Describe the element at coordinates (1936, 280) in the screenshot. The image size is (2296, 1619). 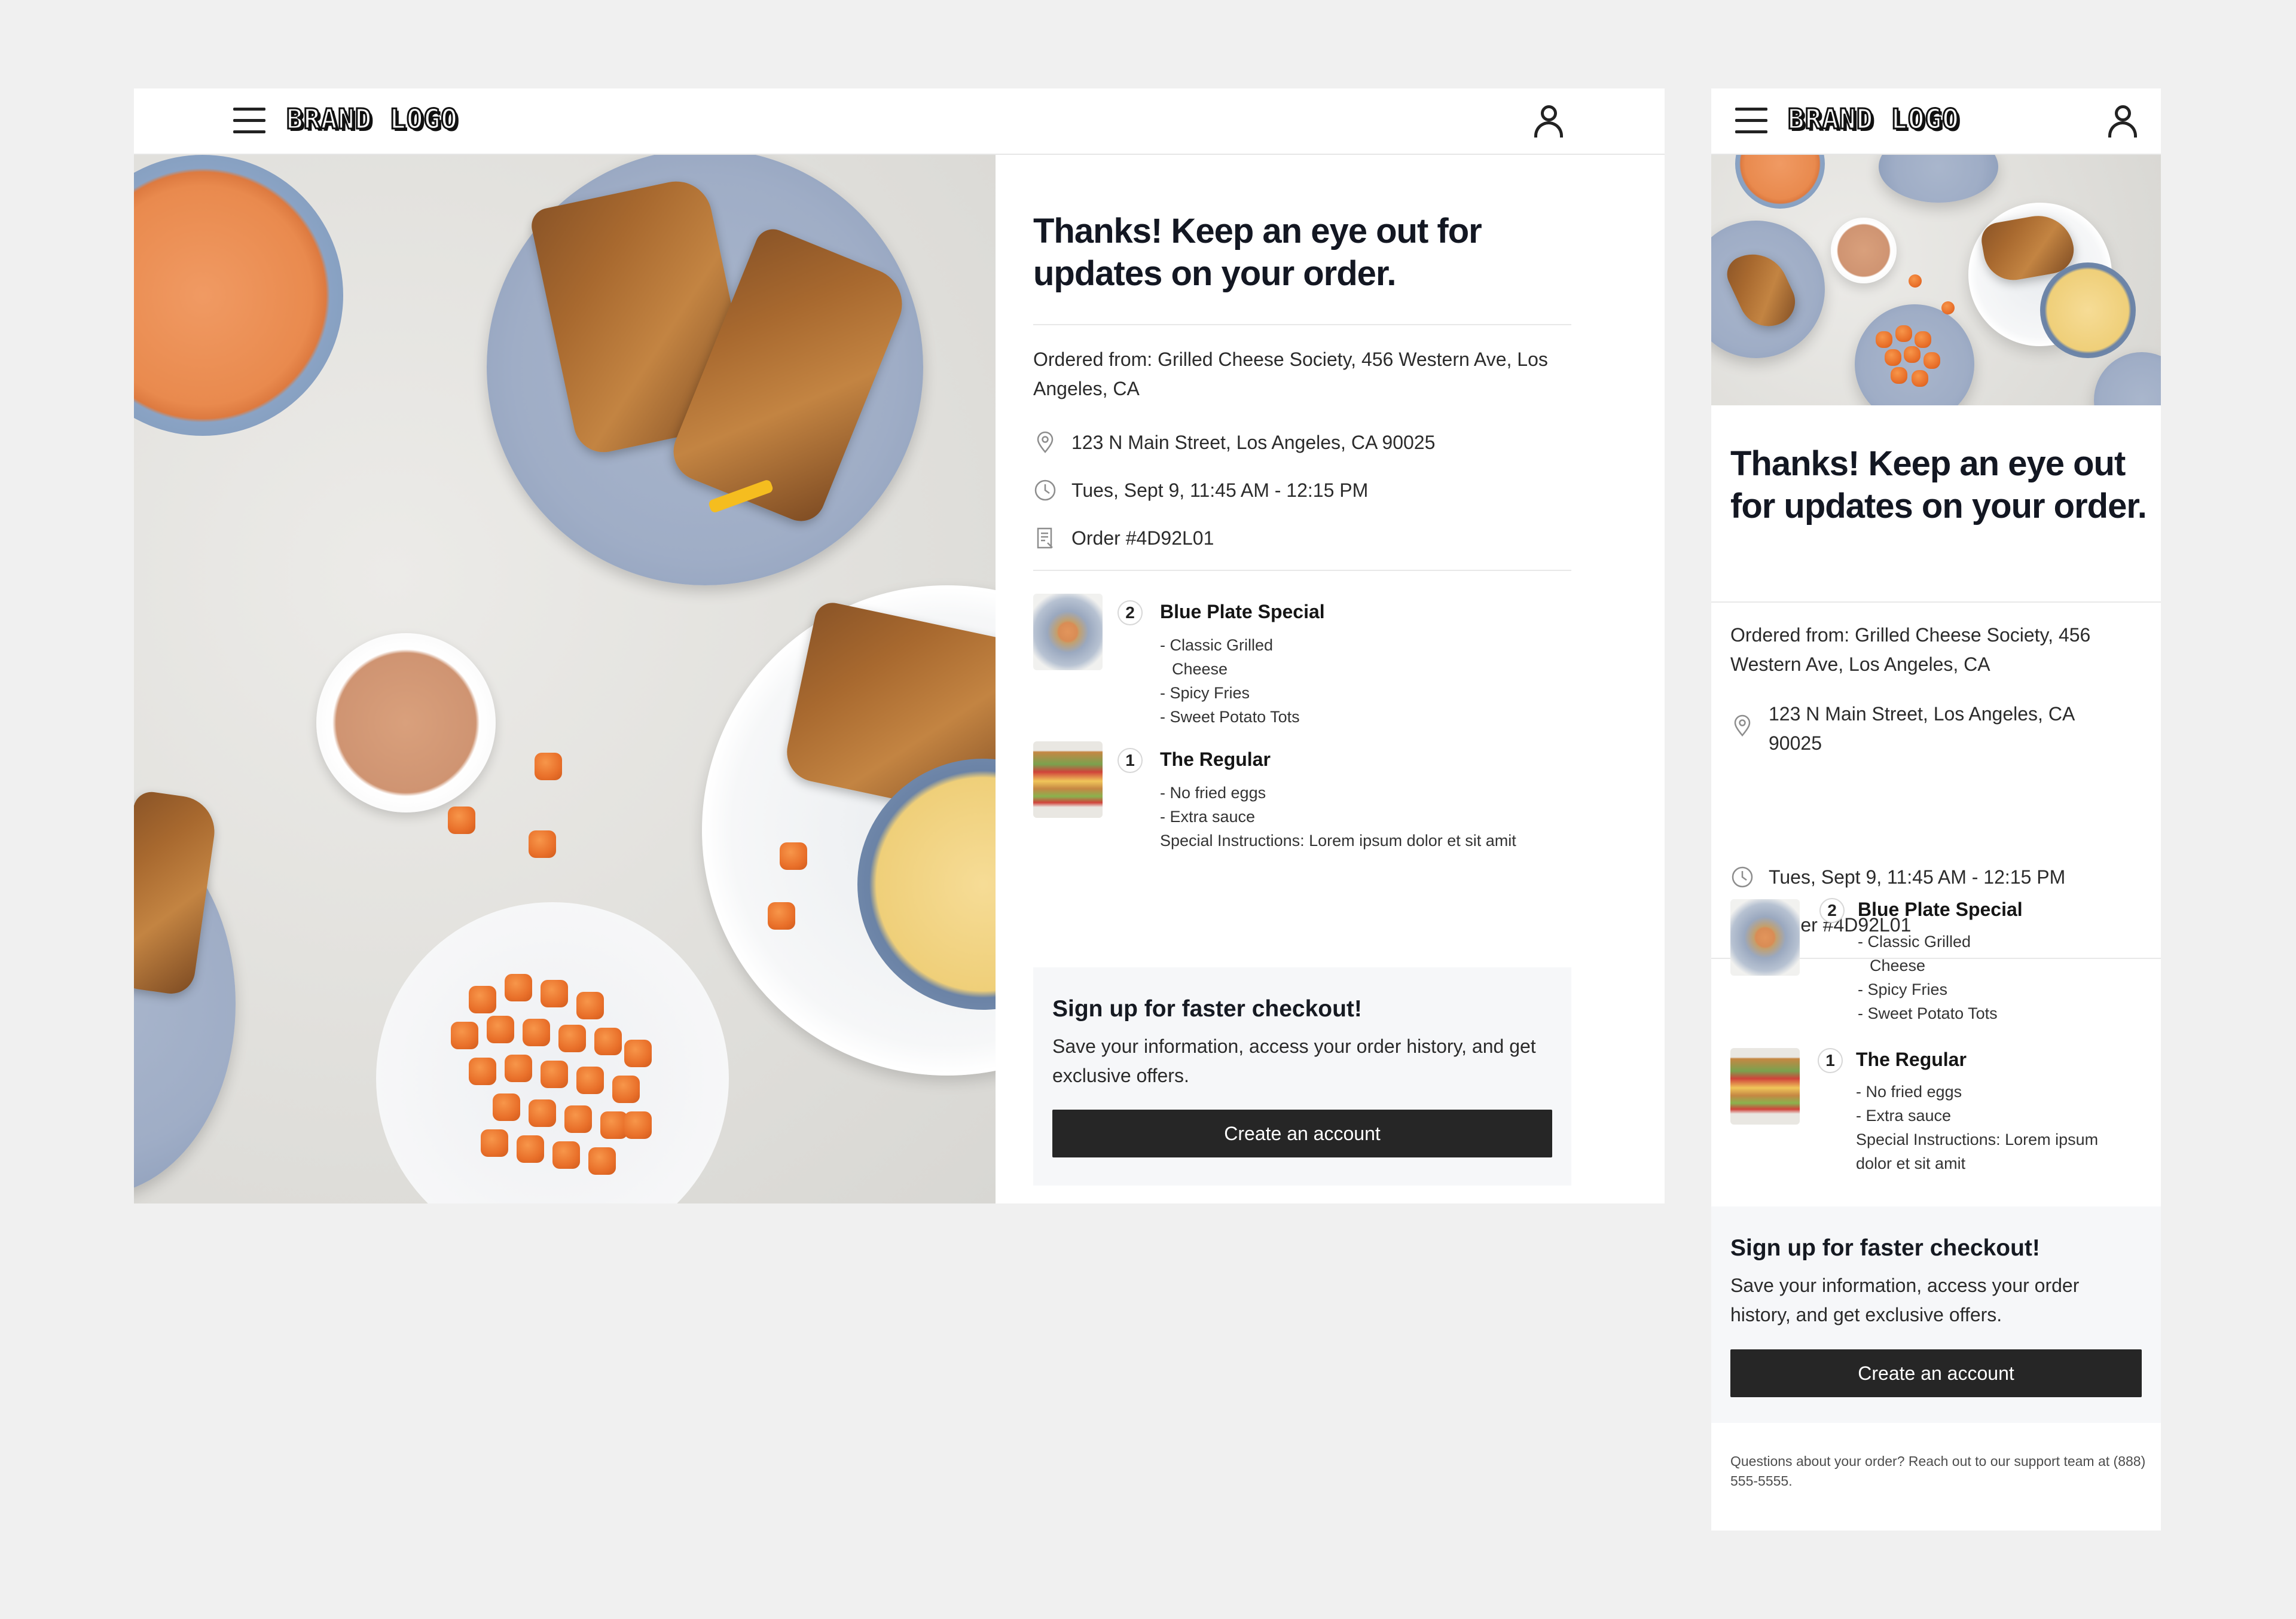
I see `hero-food-photo` at that location.